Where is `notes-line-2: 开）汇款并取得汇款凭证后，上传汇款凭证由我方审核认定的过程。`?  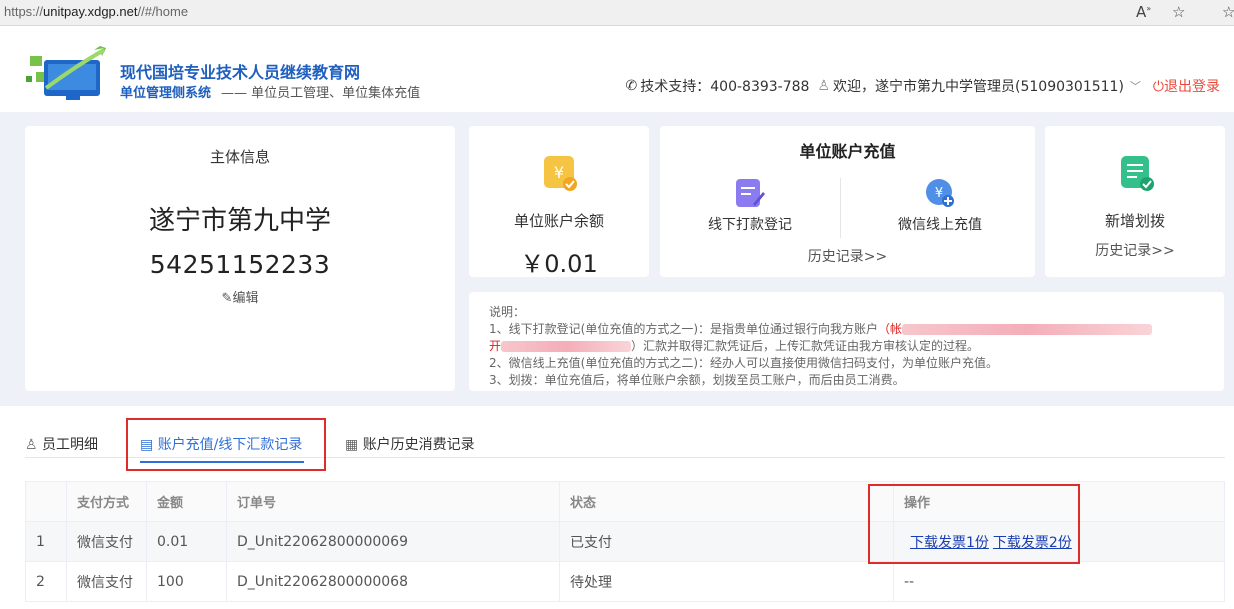 notes-line-2: 开）汇款并取得汇款凭证后，上传汇款凭证由我方审核认定的过程。 is located at coordinates (734, 346).